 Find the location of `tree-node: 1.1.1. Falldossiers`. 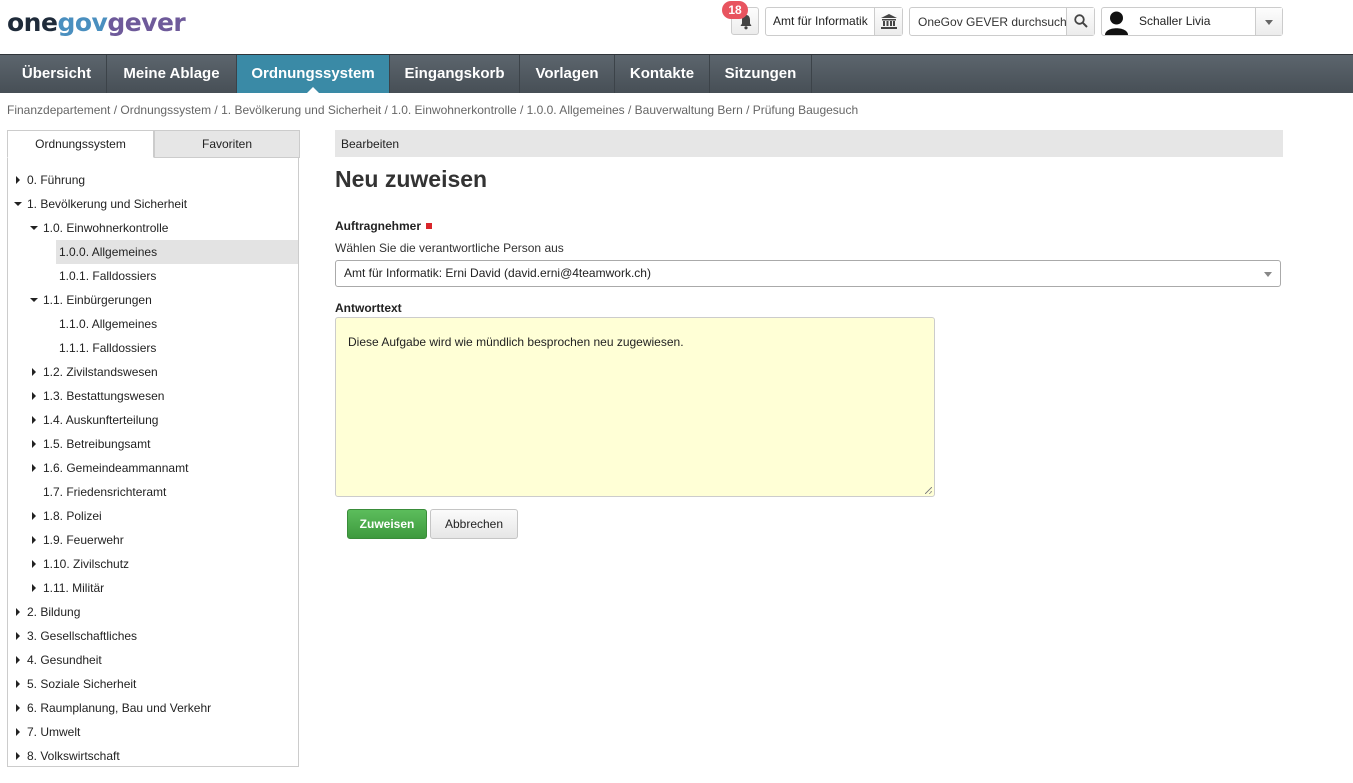

tree-node: 1.1.1. Falldossiers is located at coordinates (153, 348).